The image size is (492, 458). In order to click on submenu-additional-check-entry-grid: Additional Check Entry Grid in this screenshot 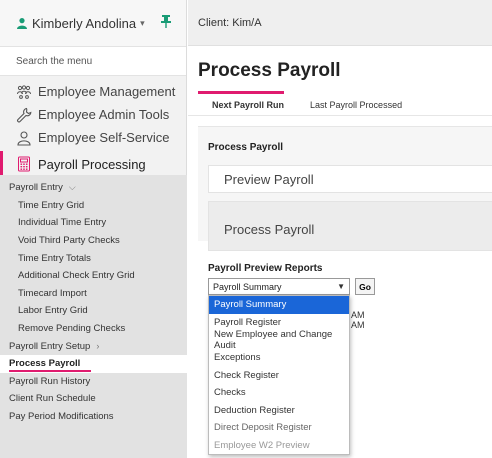, I will do `click(93, 276)`.